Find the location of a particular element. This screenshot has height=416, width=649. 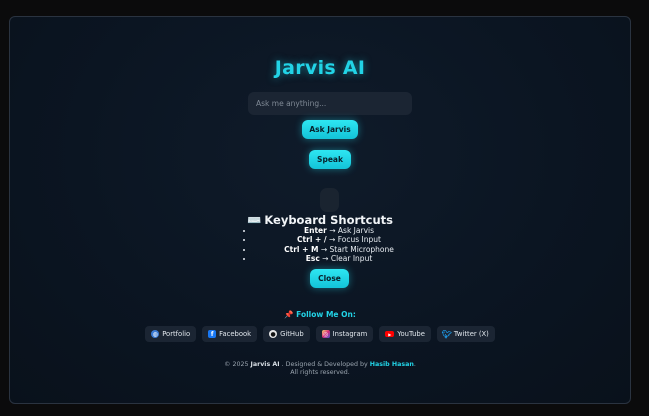

github-icon: ● is located at coordinates (273, 334).